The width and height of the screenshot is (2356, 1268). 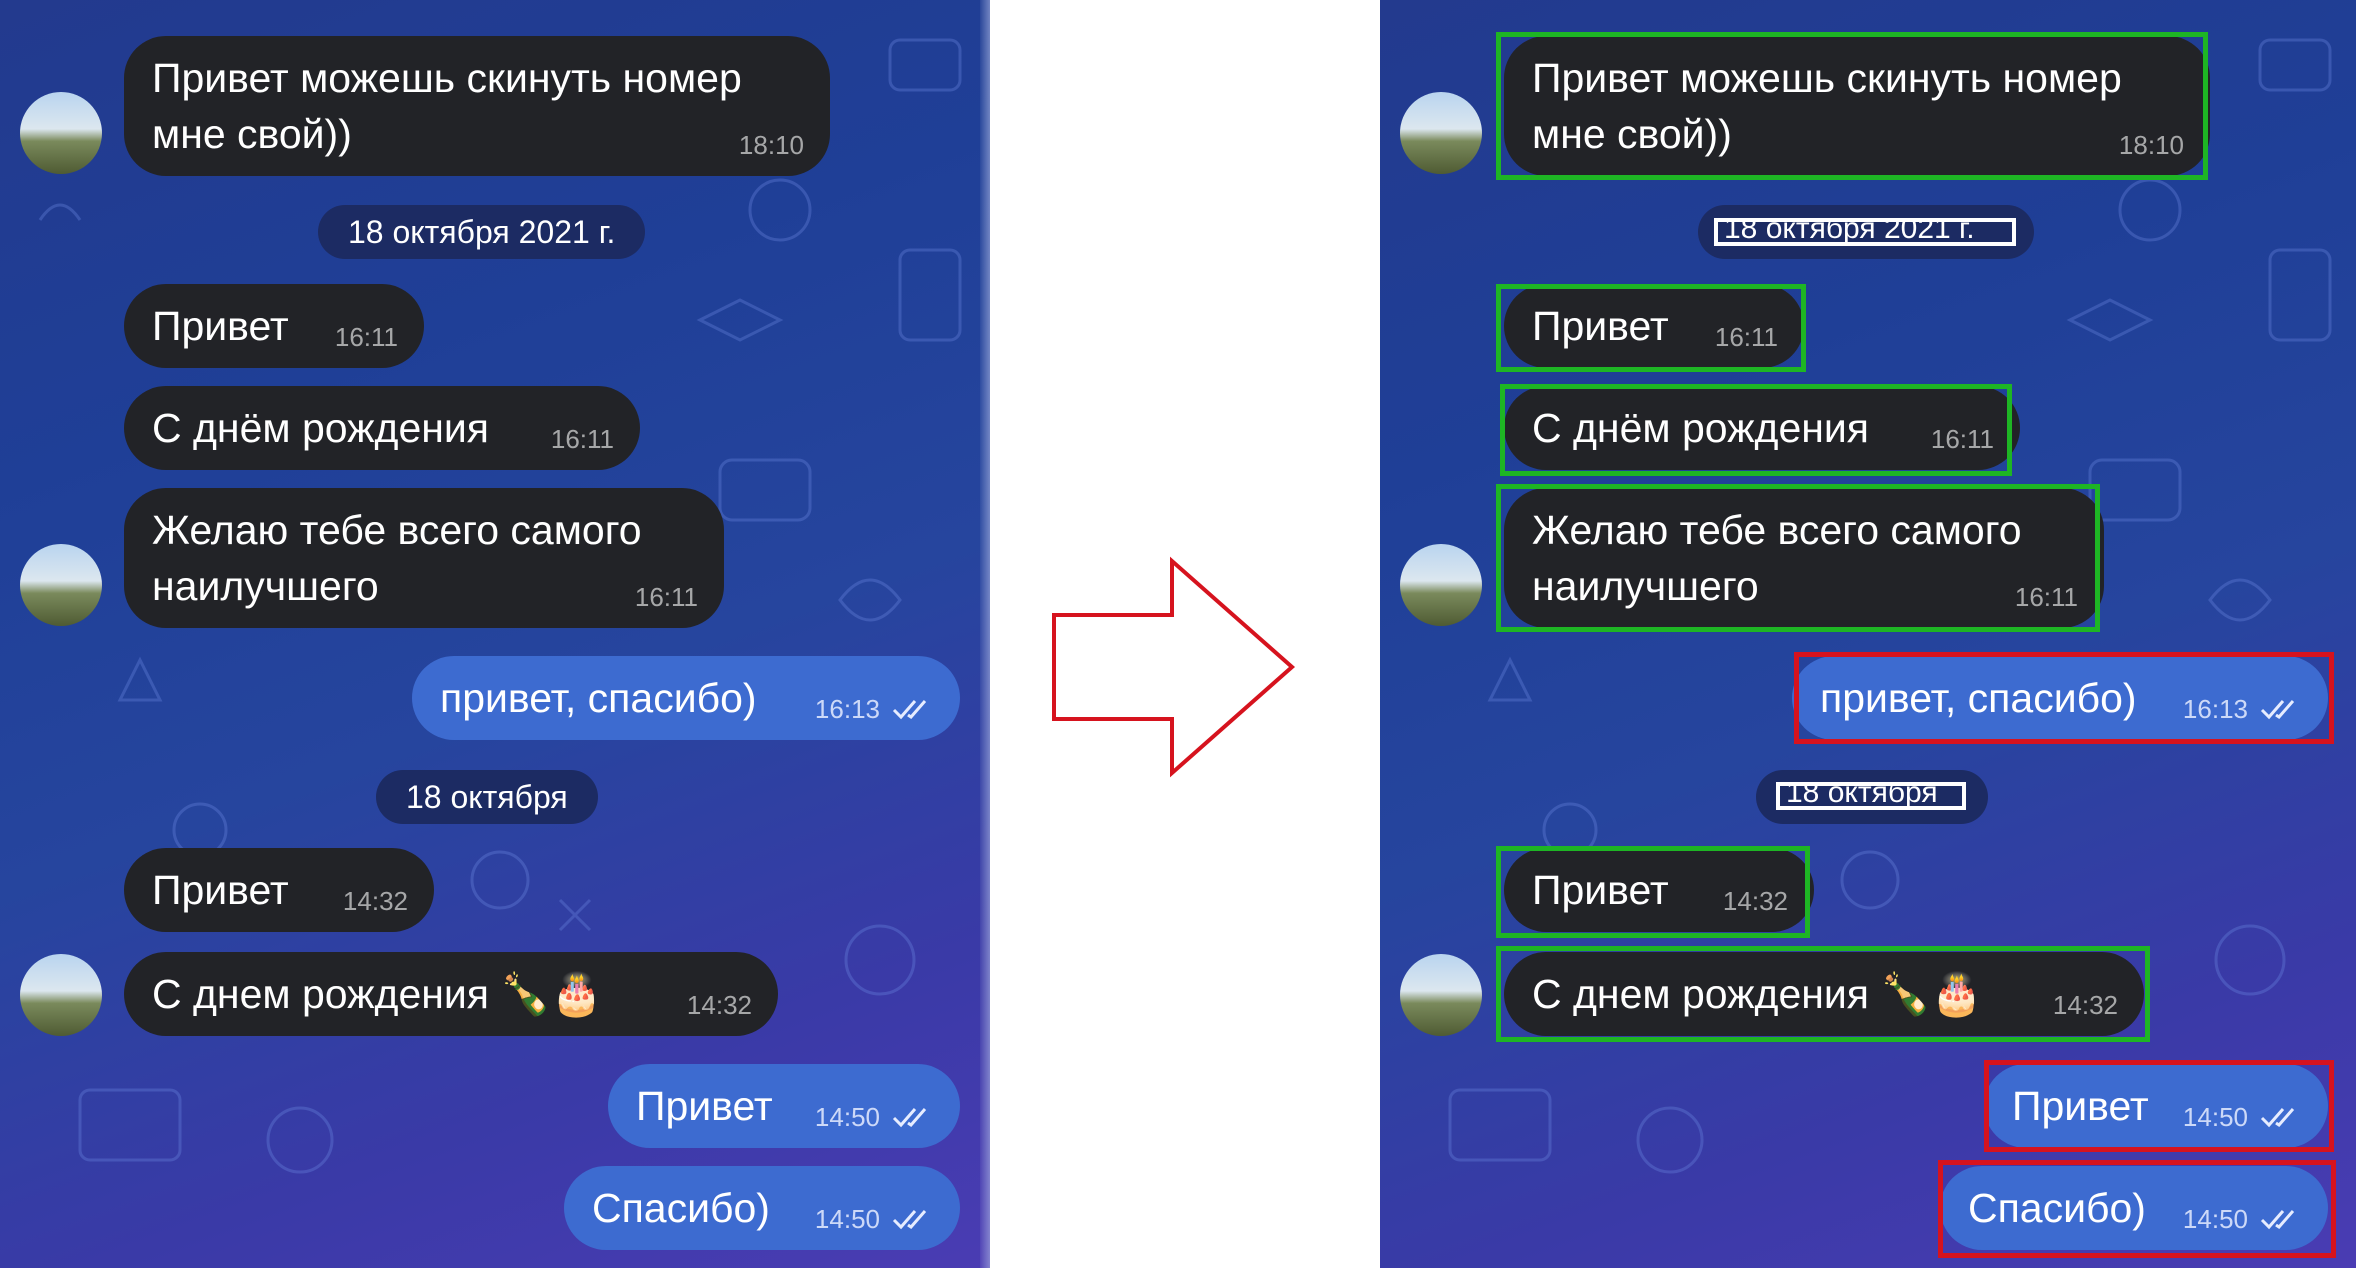 I want to click on message-incoming: С днем рождения 🍾🎂 14:32, so click(x=451, y=994).